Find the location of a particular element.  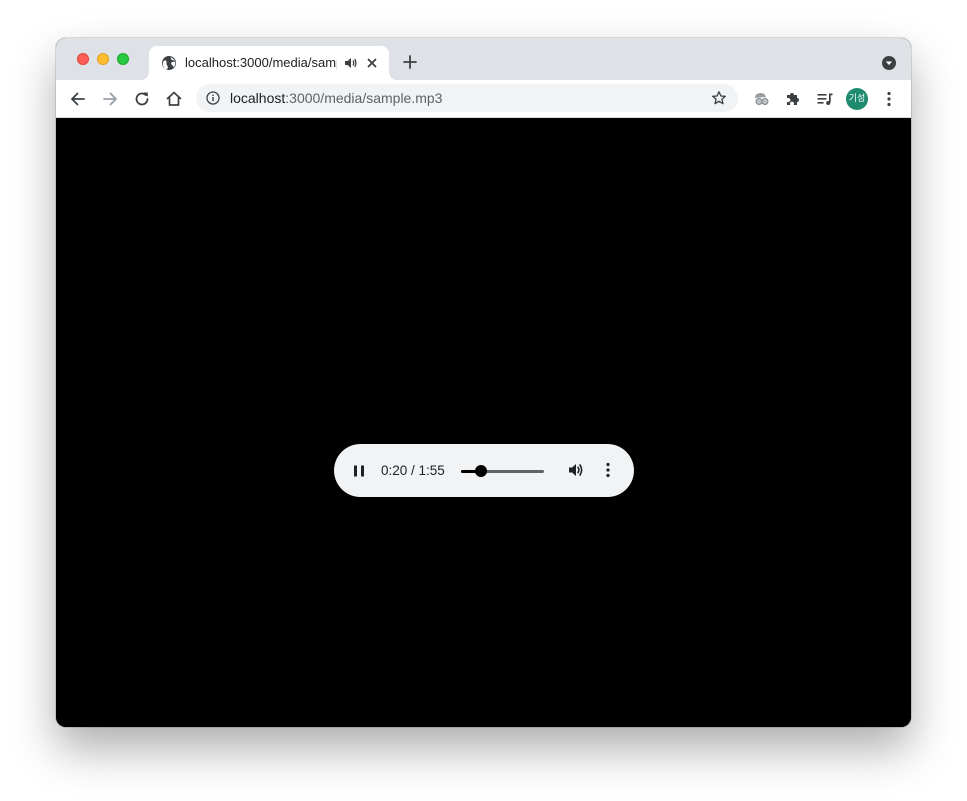

star-icon is located at coordinates (719, 98).